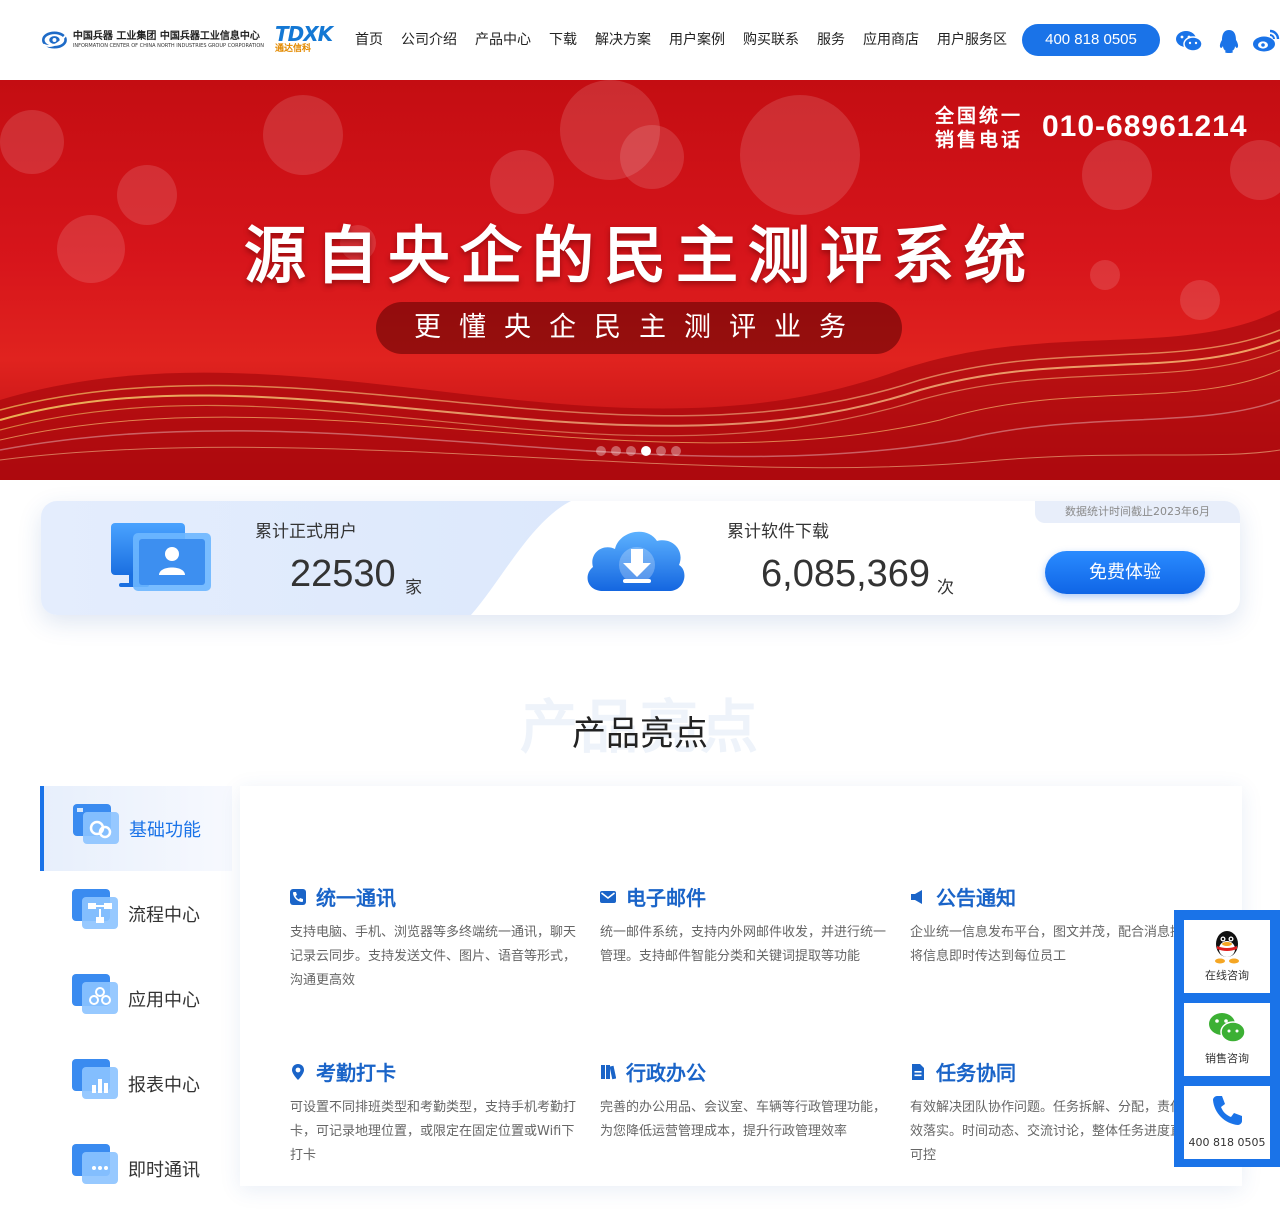 The width and height of the screenshot is (1280, 1211). Describe the element at coordinates (209, 36) in the screenshot. I see `logo-sub-text: 中国兵器工业信息中心` at that location.